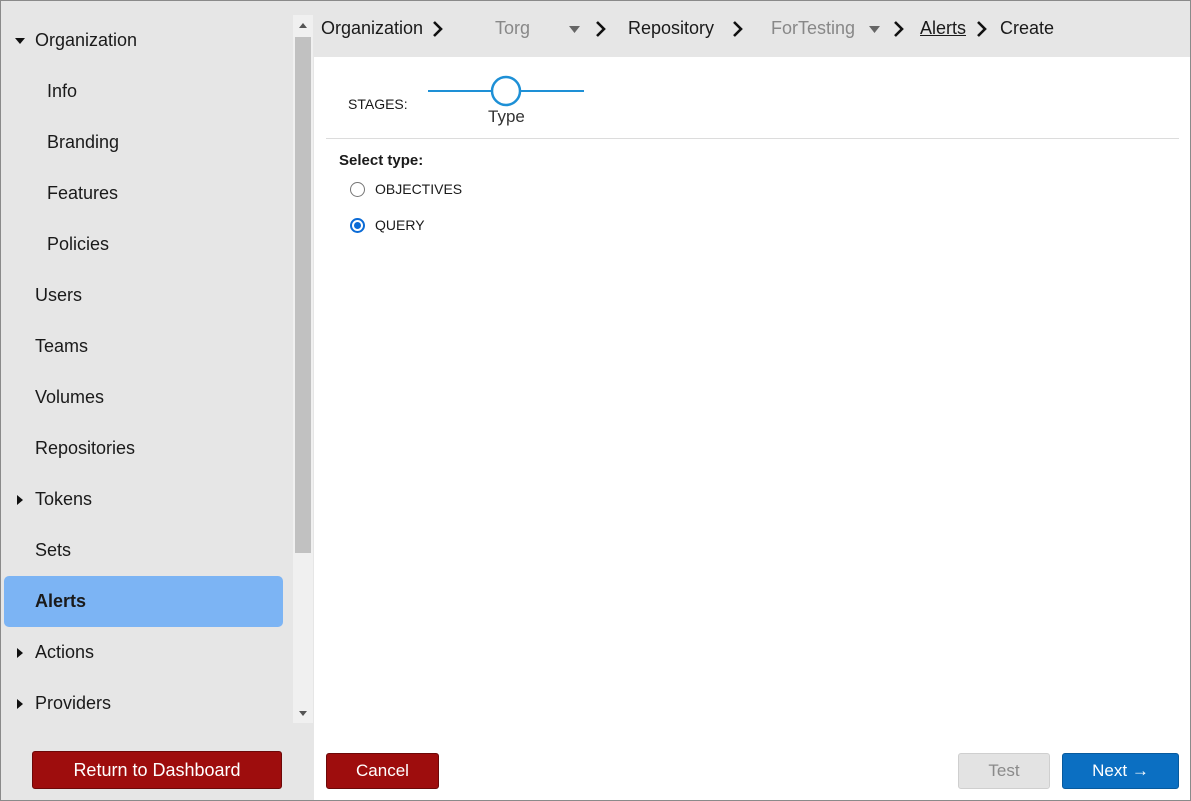 The height and width of the screenshot is (801, 1191). What do you see at coordinates (381, 160) in the screenshot?
I see `select-type-label: Select type:` at bounding box center [381, 160].